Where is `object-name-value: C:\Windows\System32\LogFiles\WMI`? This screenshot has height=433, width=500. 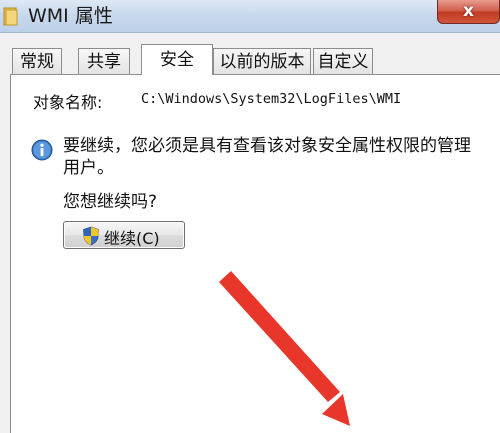 object-name-value: C:\Windows\System32\LogFiles\WMI is located at coordinates (271, 99).